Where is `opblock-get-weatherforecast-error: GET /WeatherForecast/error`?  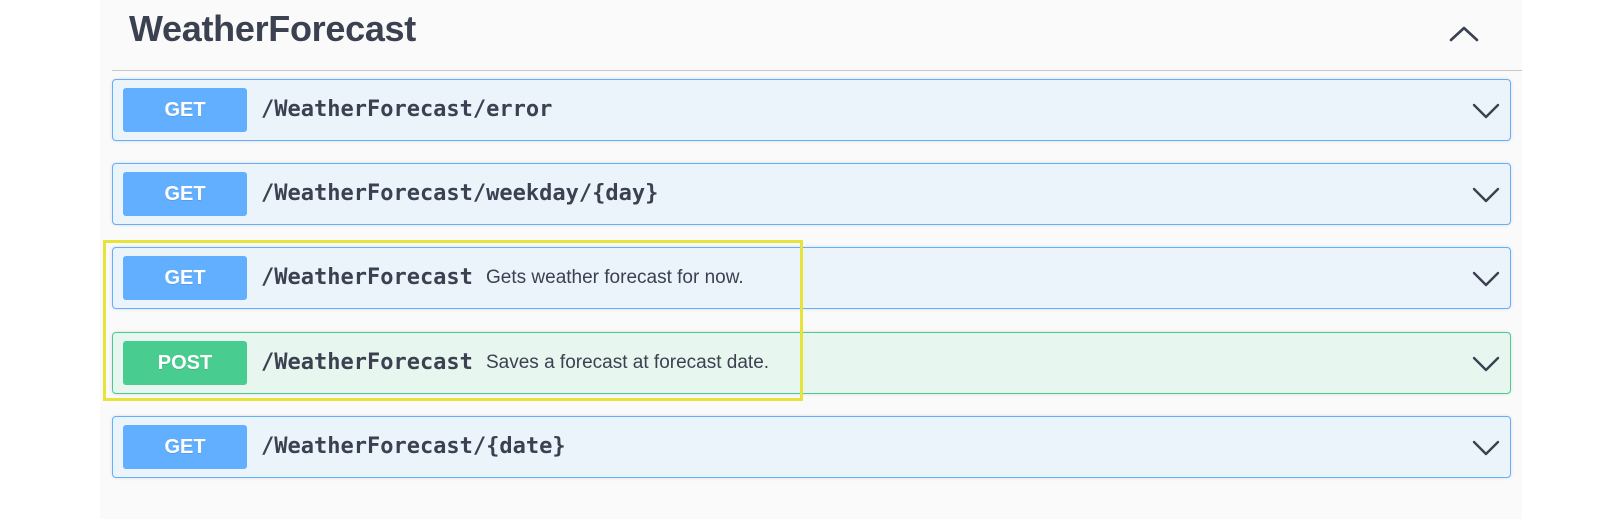
opblock-get-weatherforecast-error: GET /WeatherForecast/error is located at coordinates (811, 110).